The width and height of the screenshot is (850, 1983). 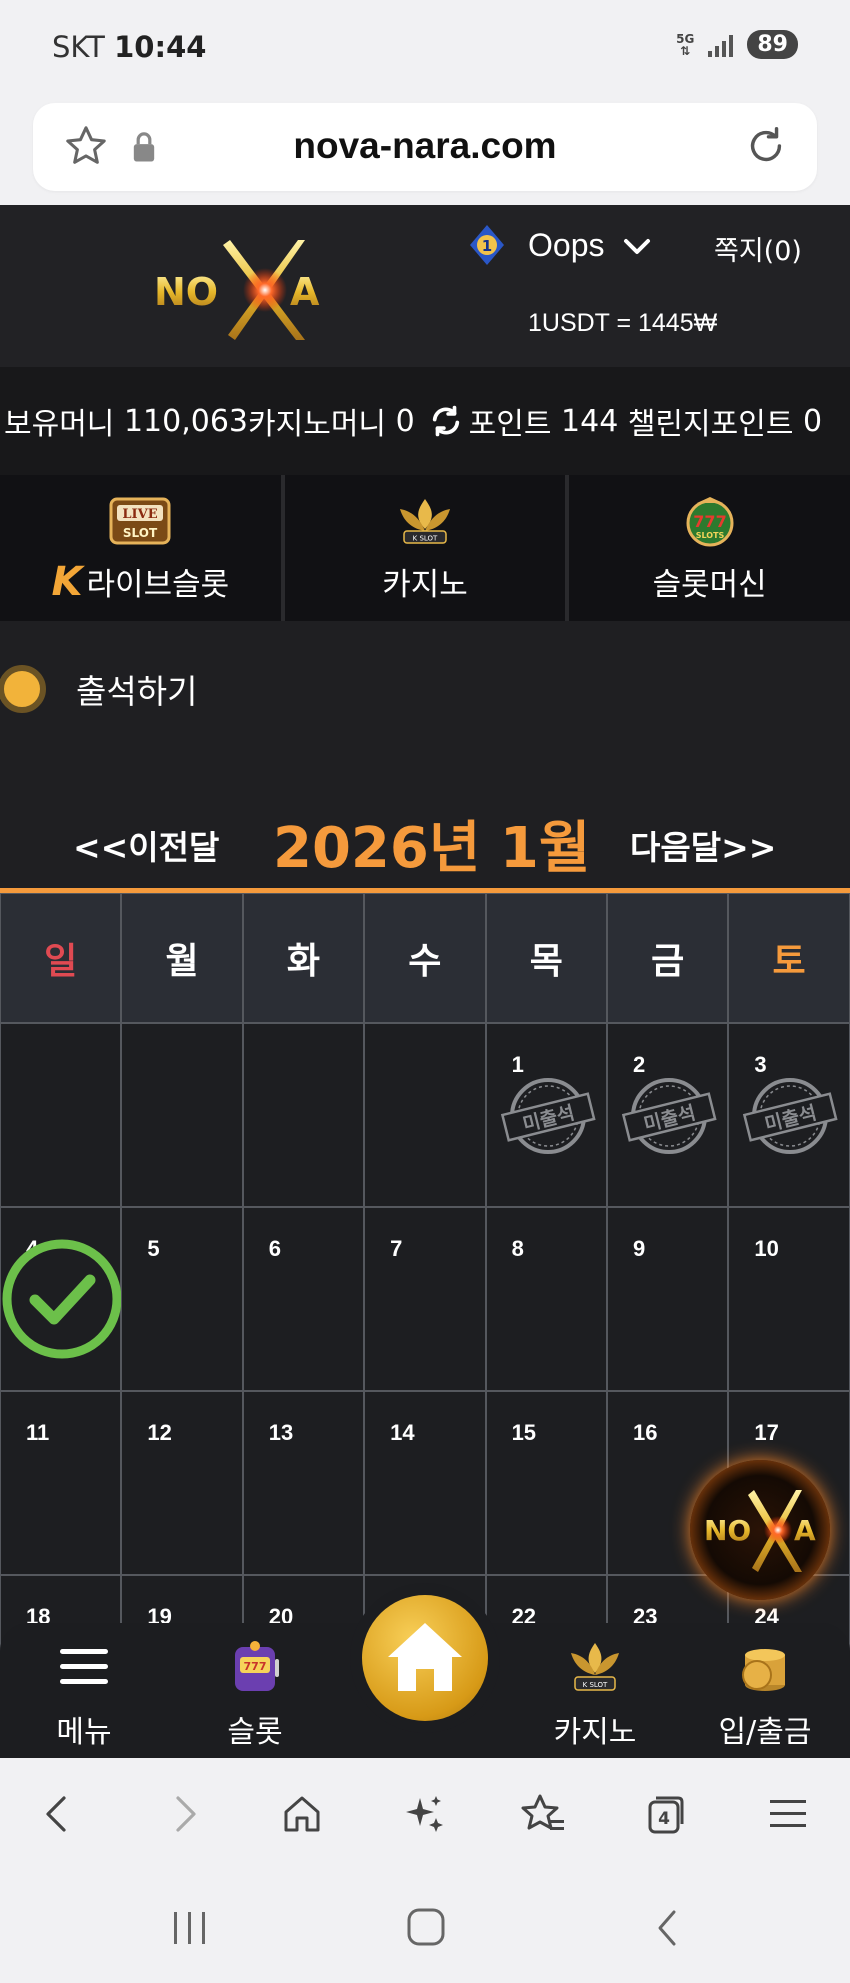 What do you see at coordinates (396, 1248) in the screenshot?
I see `day-number: 7` at bounding box center [396, 1248].